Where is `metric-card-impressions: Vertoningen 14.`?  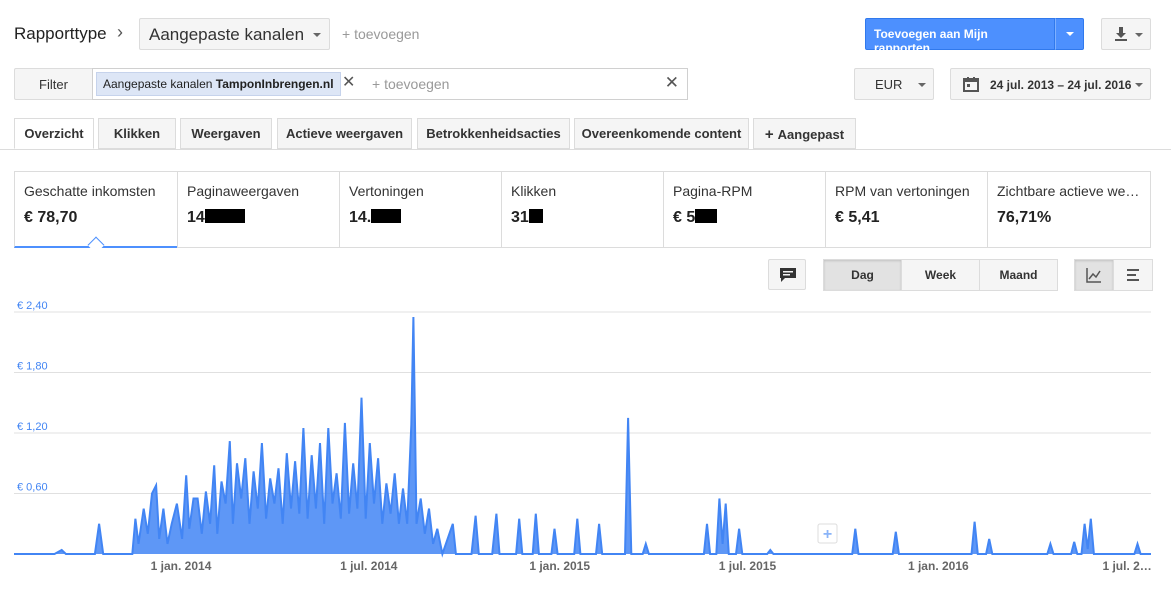 metric-card-impressions: Vertoningen 14. is located at coordinates (420, 209).